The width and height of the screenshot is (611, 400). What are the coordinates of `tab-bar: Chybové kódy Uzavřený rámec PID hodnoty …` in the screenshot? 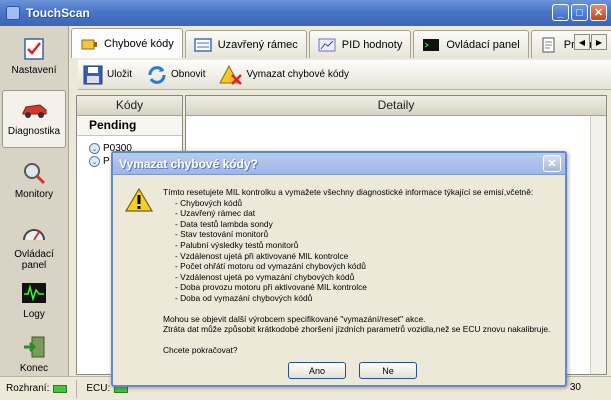 It's located at (341, 43).